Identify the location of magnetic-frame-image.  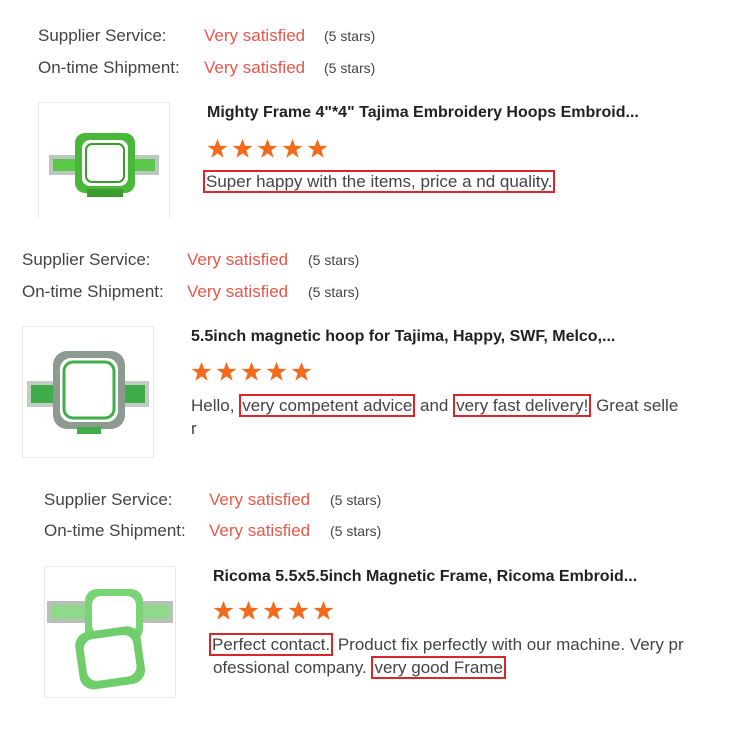
(110, 639).